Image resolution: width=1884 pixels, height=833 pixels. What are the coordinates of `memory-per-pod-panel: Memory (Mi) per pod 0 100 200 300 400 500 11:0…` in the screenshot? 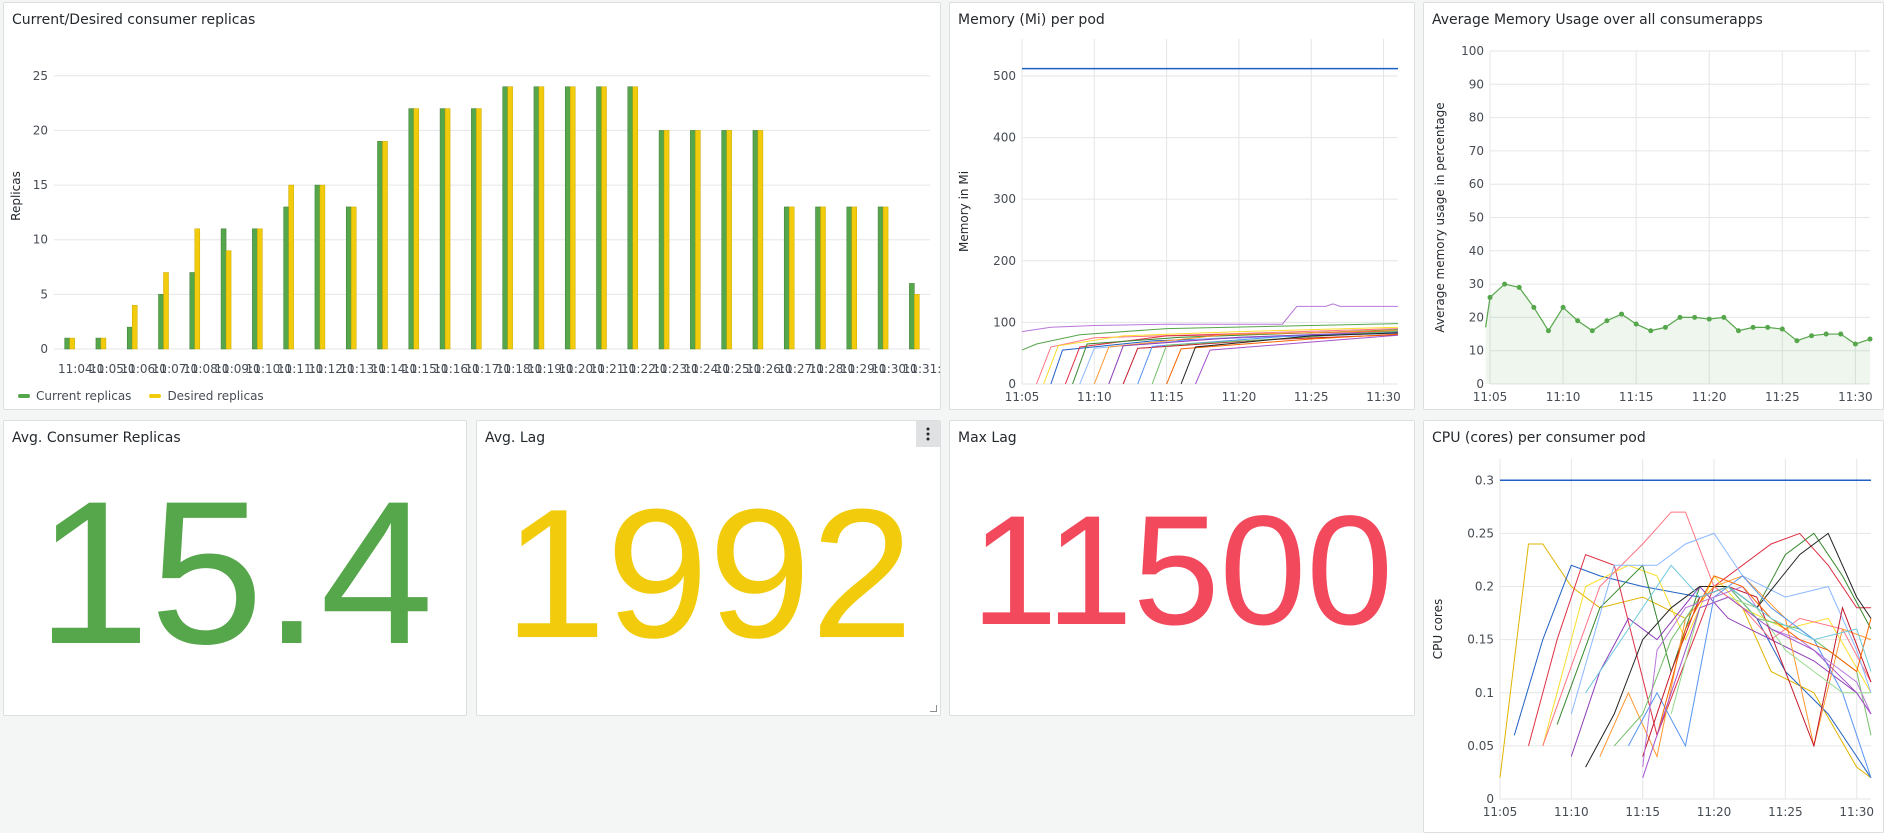 It's located at (1182, 206).